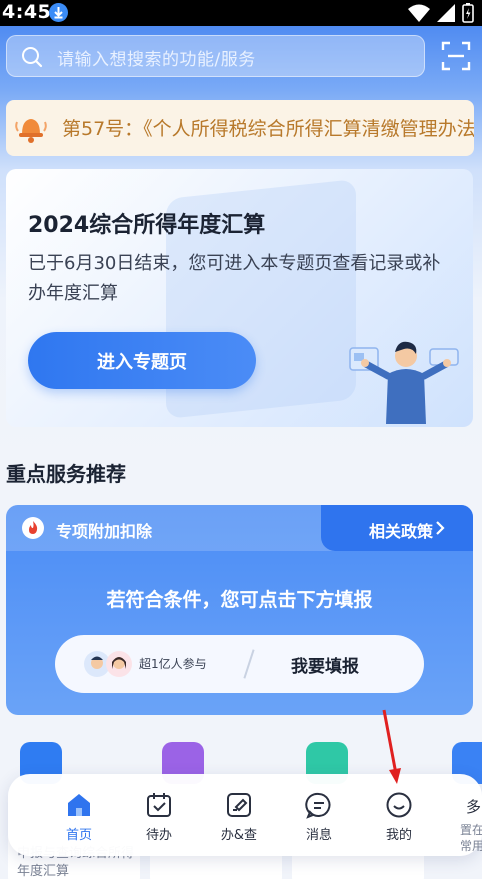  What do you see at coordinates (234, 278) in the screenshot?
I see `banner-description: 已于6月30日结束，您可进入本专题页查看记录或补办年度汇算` at bounding box center [234, 278].